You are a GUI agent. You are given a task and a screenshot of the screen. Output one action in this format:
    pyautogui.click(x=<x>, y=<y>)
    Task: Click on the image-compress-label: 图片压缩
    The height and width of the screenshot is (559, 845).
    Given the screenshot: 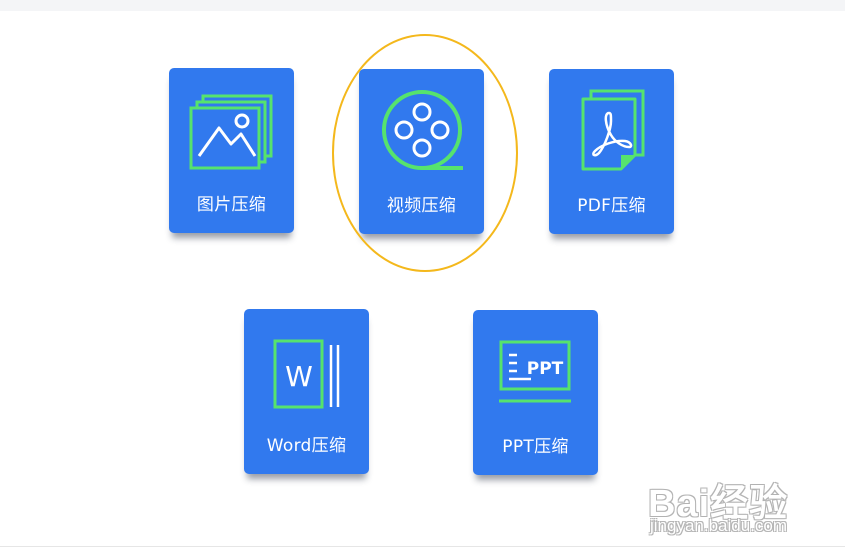 What is the action you would take?
    pyautogui.click(x=231, y=205)
    